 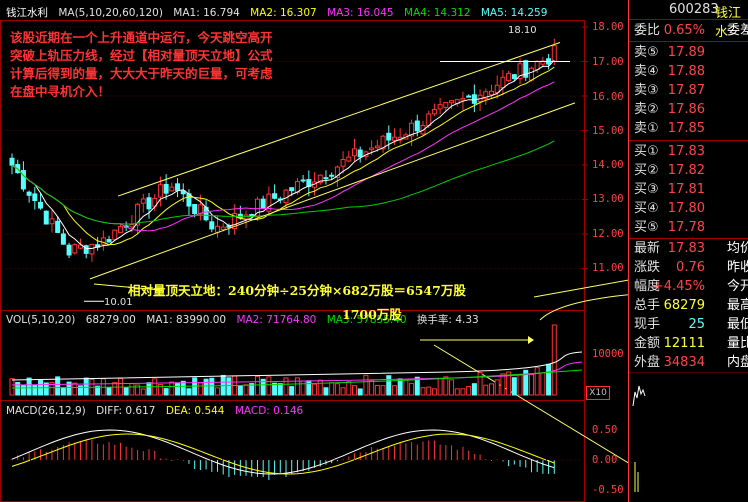 What do you see at coordinates (688, 71) in the screenshot?
I see `sell-row: 卖④ 17.88` at bounding box center [688, 71].